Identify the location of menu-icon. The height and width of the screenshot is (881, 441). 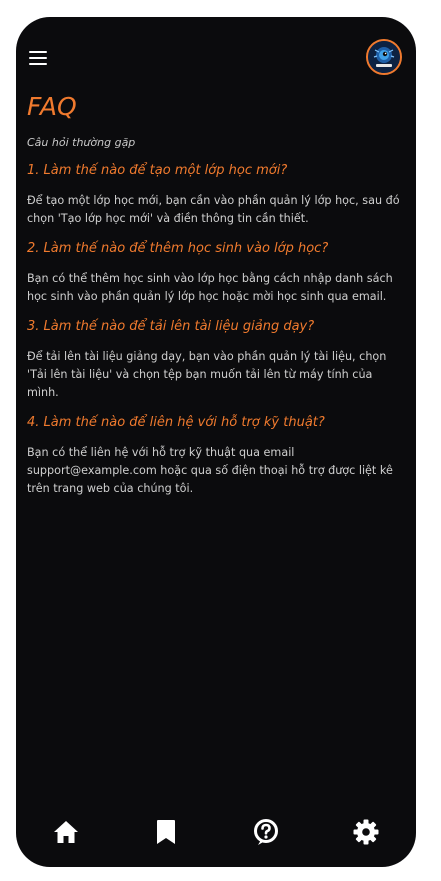
(38, 52).